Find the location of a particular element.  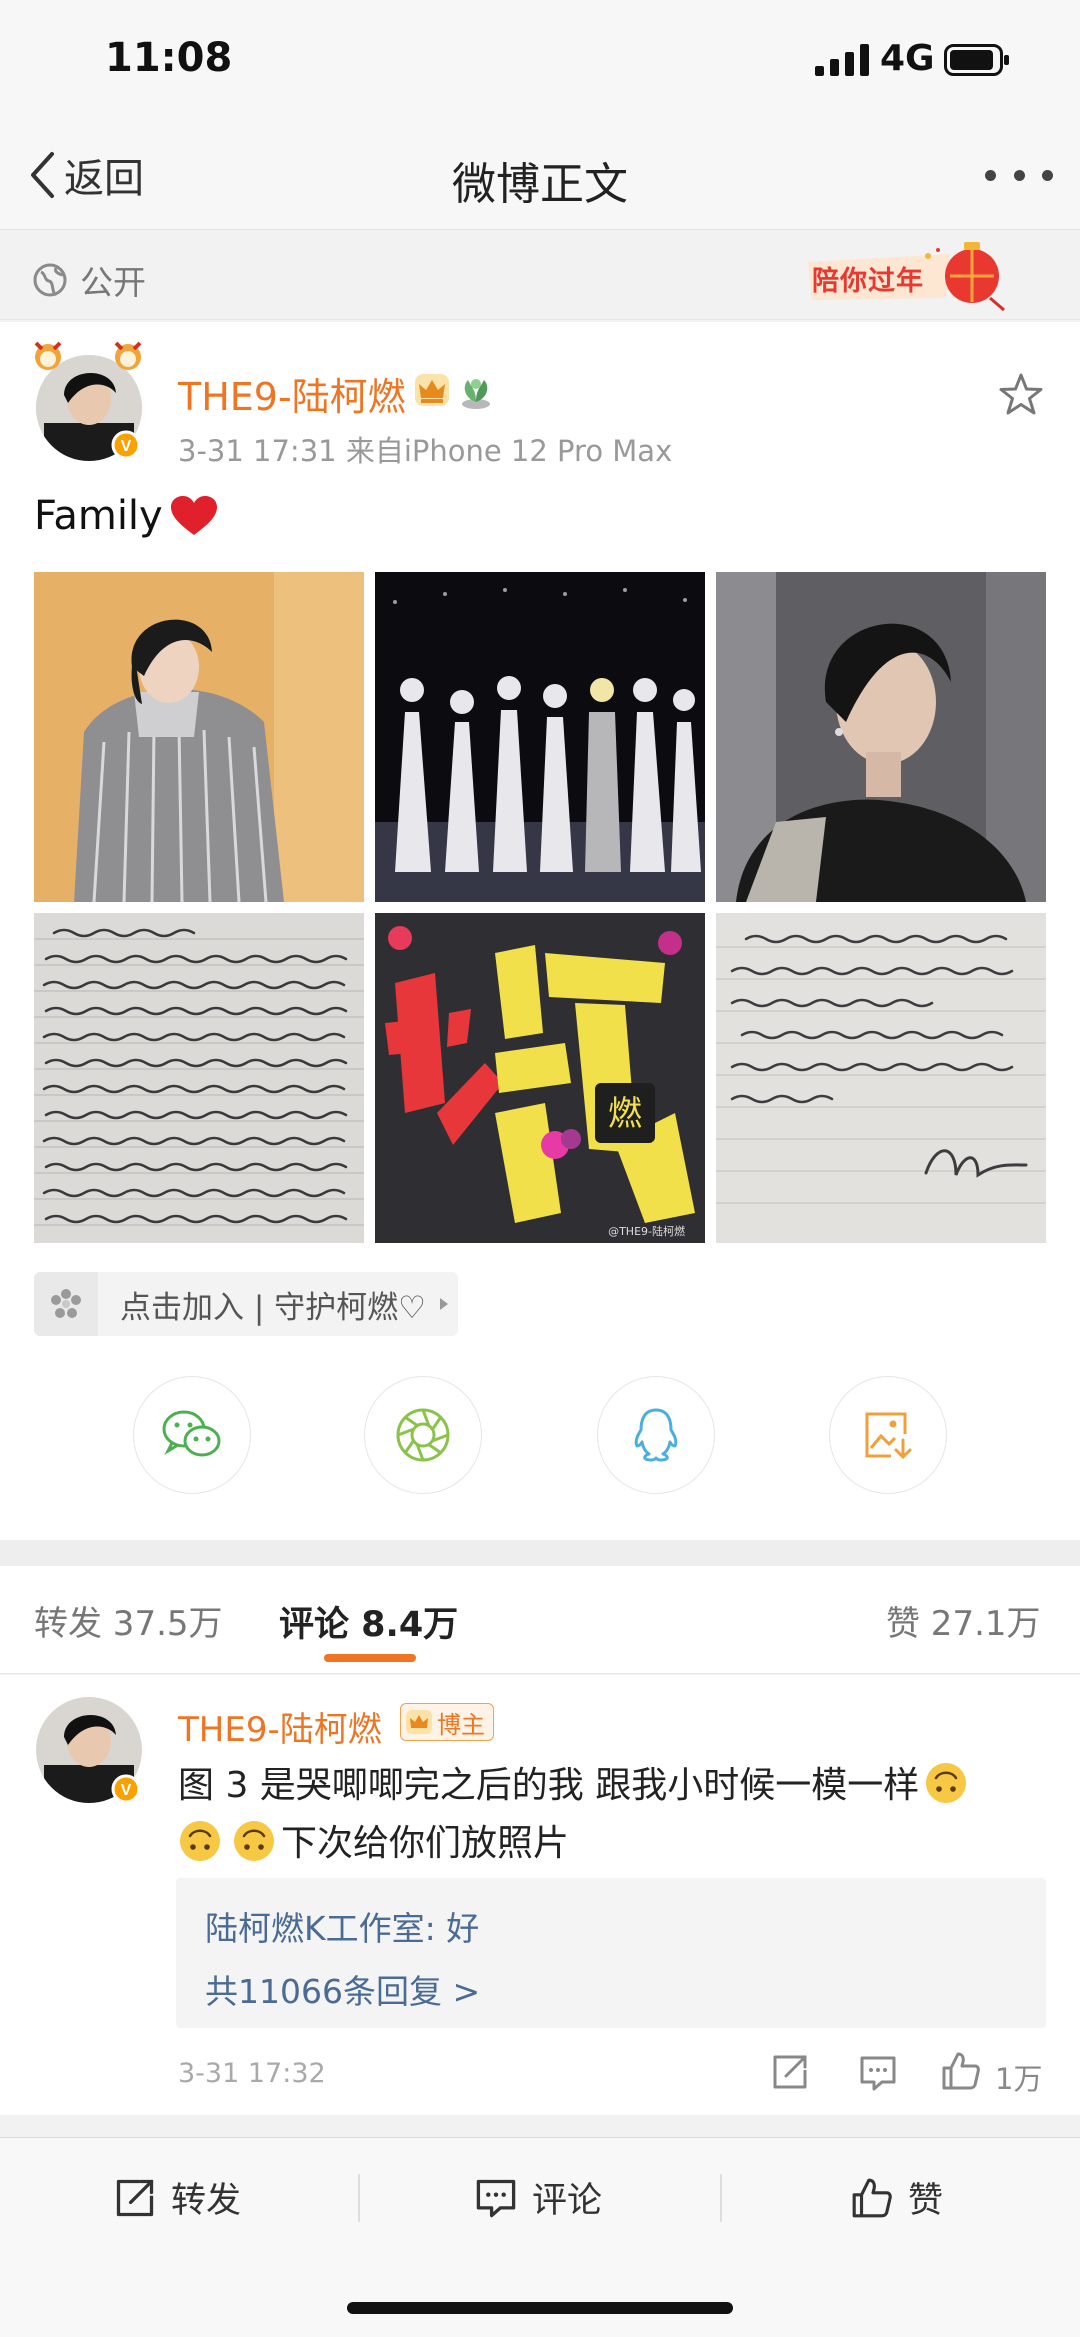

share-wechat-button is located at coordinates (192, 1435).